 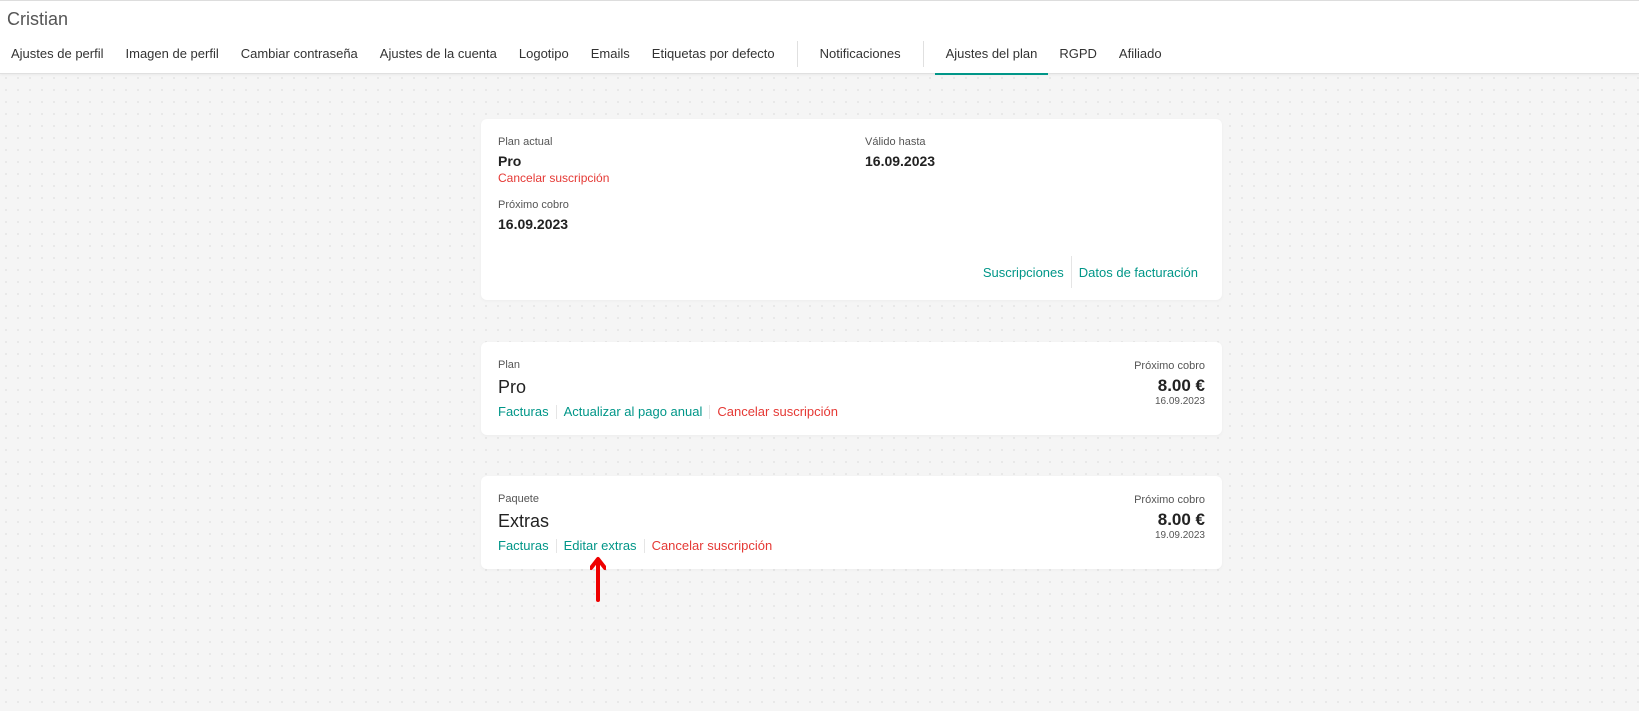 I want to click on current-plan-value: Pro, so click(x=510, y=161).